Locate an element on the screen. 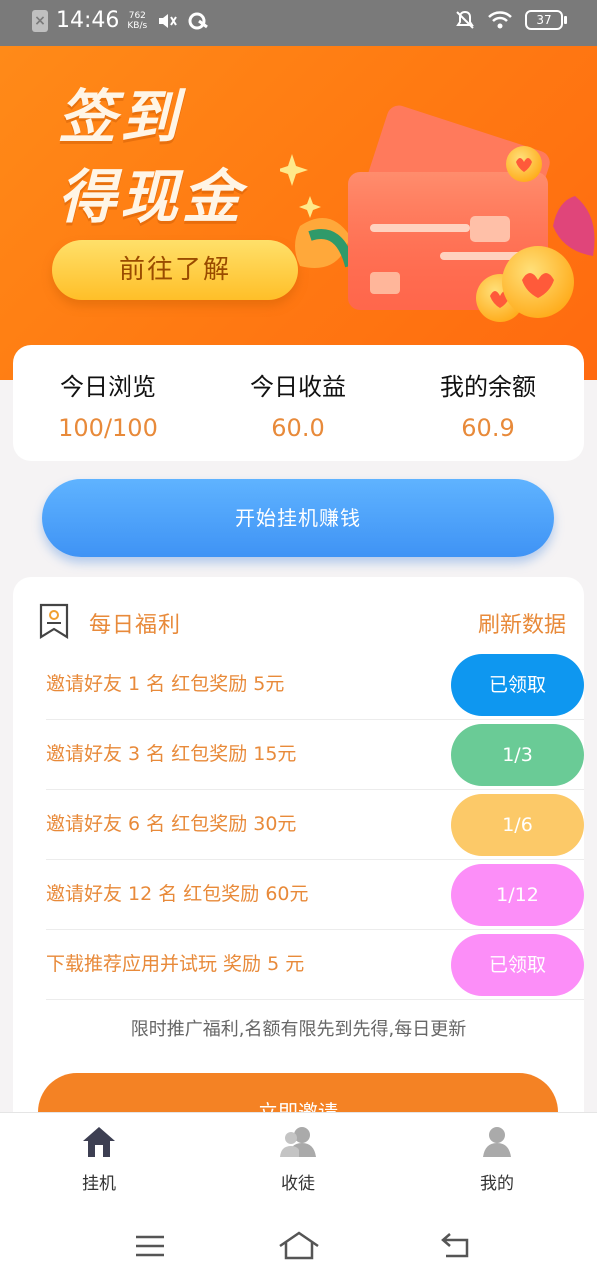  nav-item-disciples: 收徒 is located at coordinates (298, 1159).